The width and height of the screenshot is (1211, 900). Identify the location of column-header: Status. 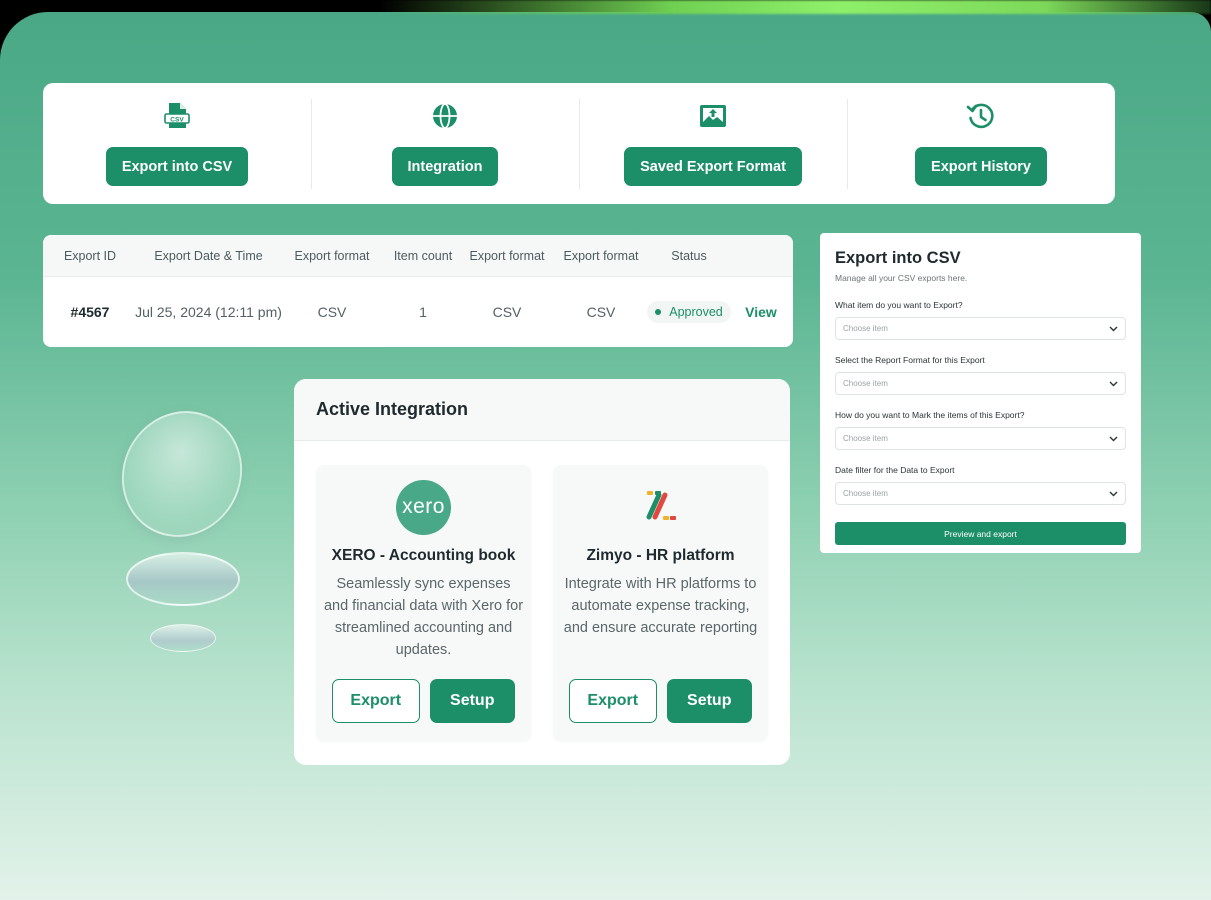
(689, 255).